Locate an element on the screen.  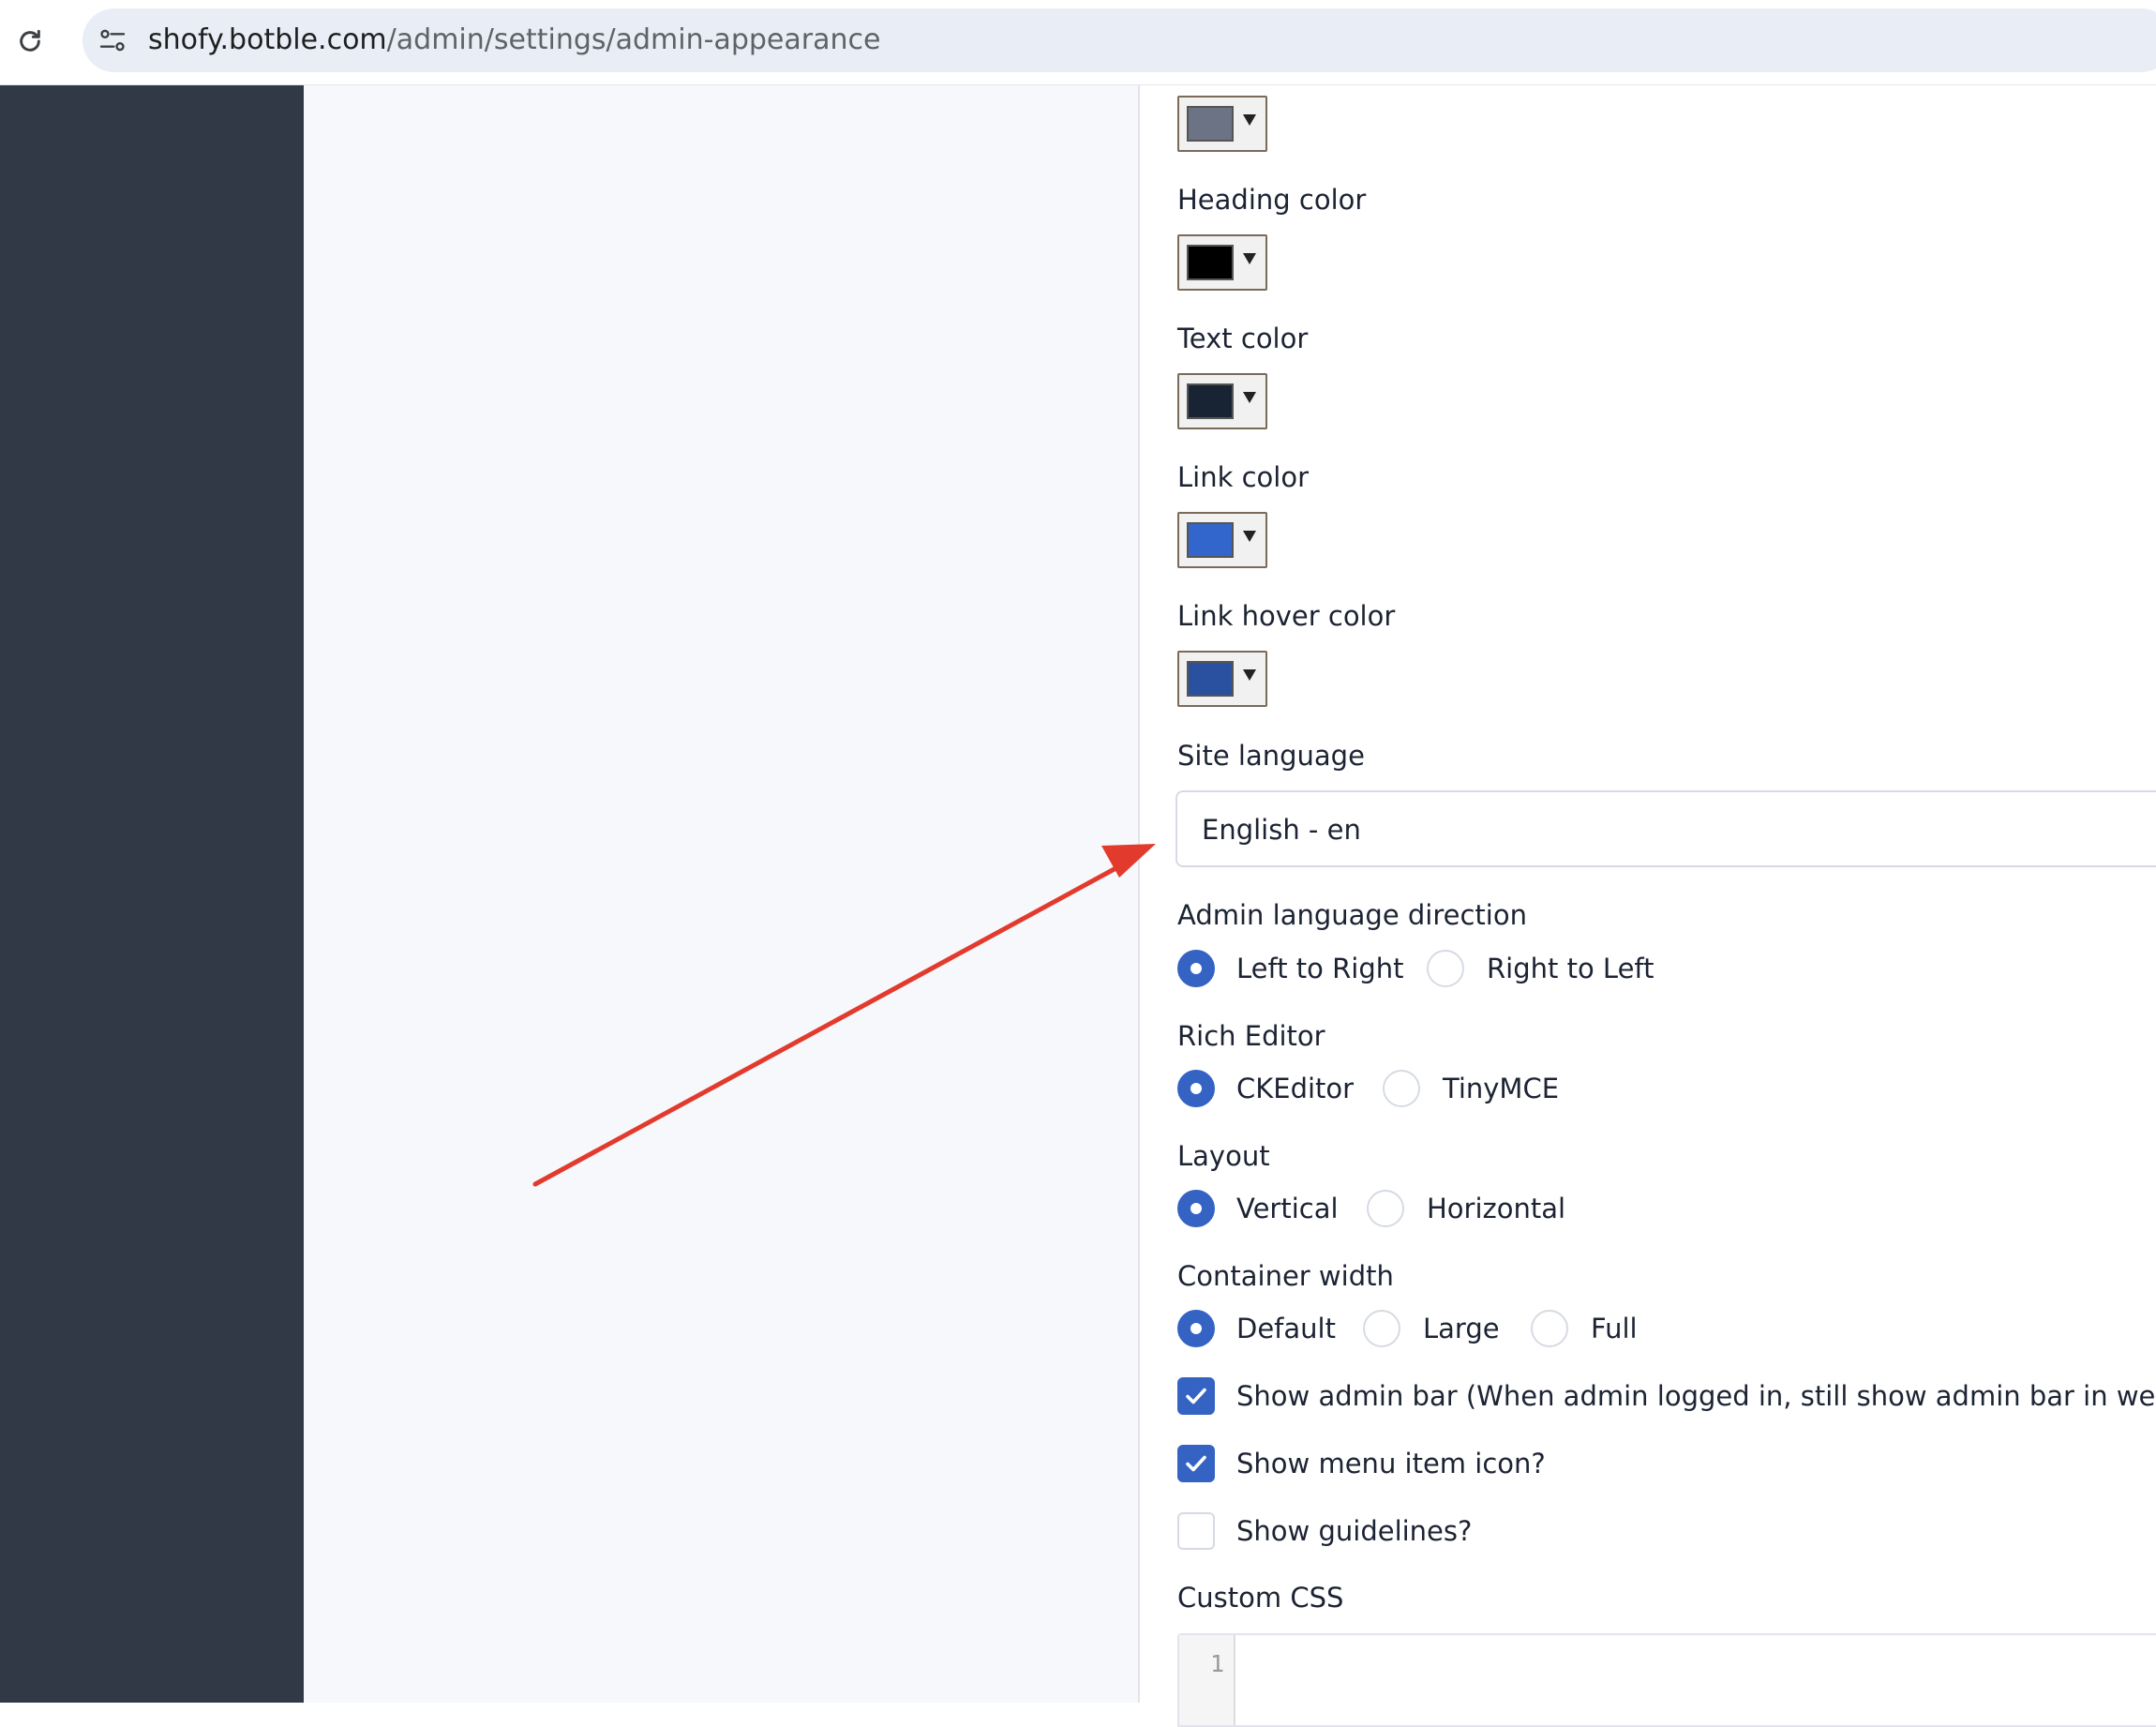
radio-label-ckeditor: CKEditor is located at coordinates (1295, 1088).